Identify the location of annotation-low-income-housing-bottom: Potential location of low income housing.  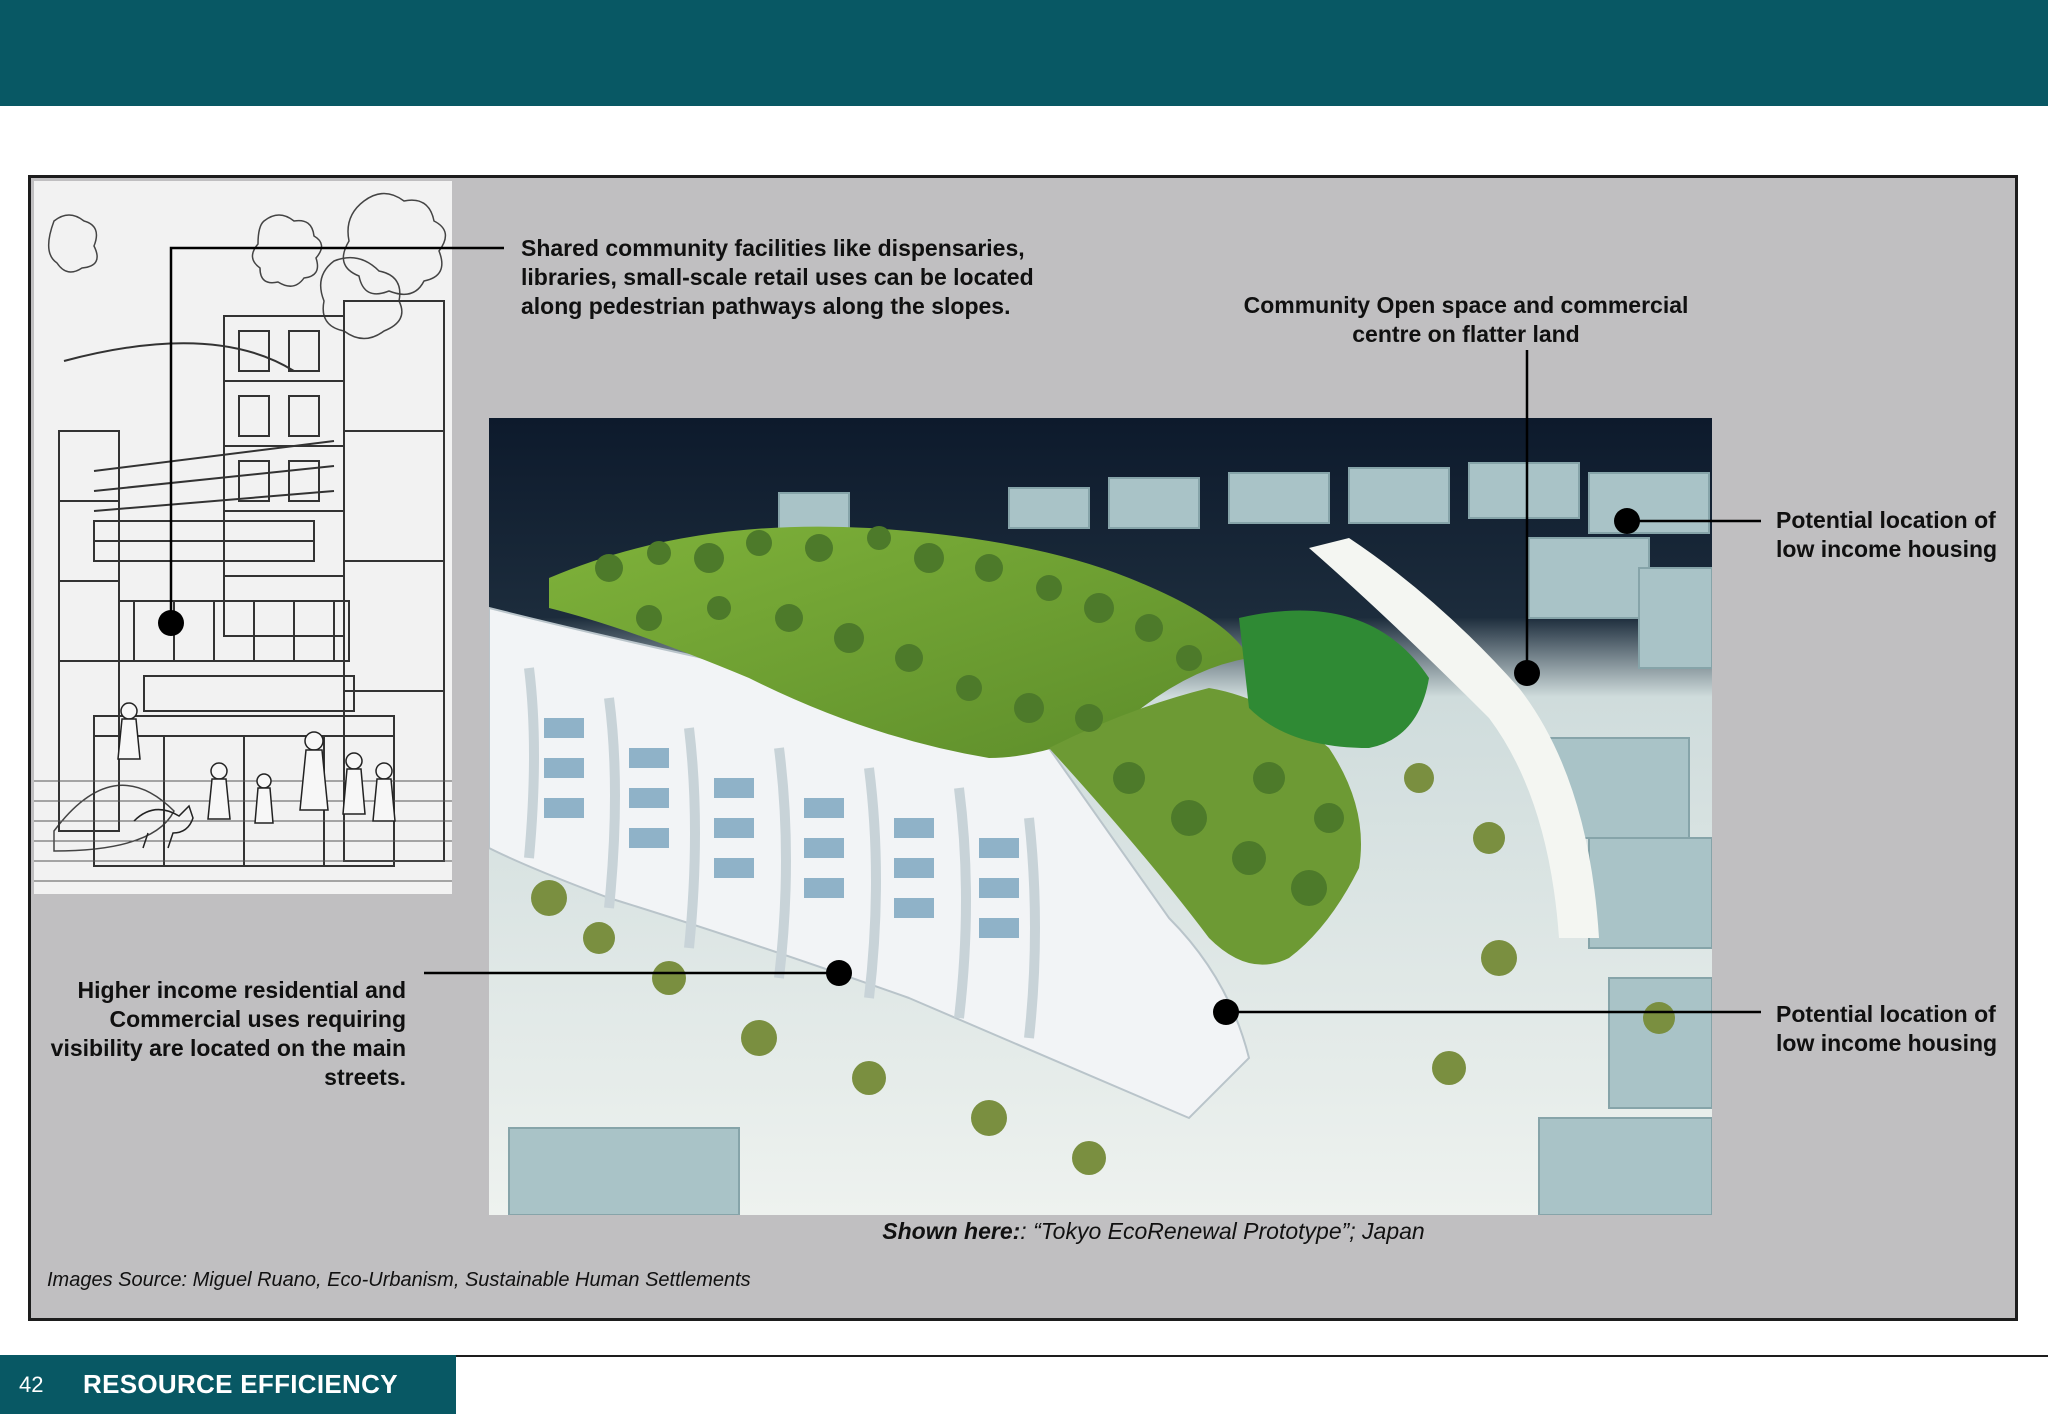
(1886, 1029).